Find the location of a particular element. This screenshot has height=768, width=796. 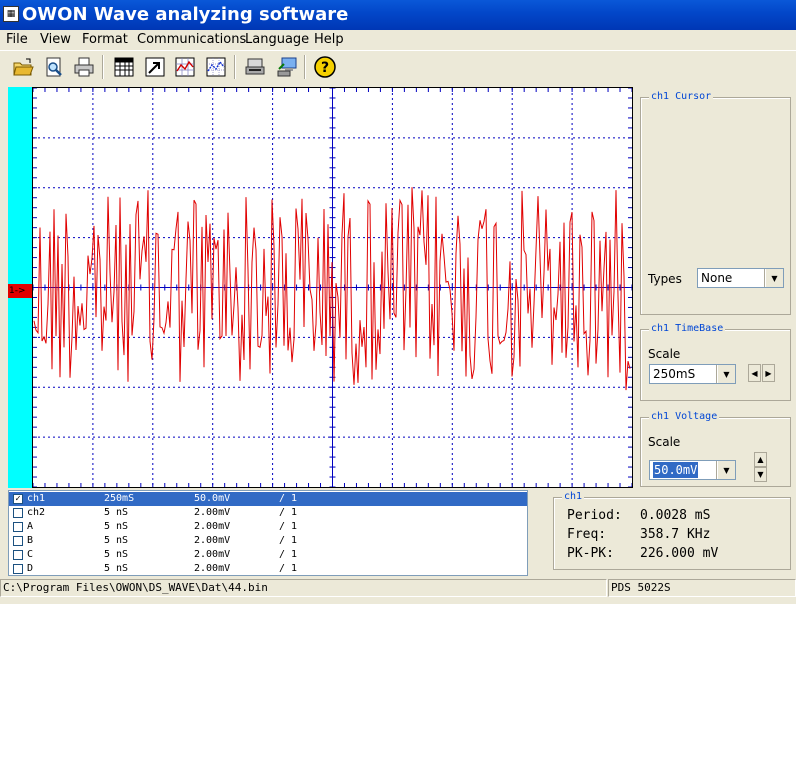

toolbar: ? is located at coordinates (398, 67).